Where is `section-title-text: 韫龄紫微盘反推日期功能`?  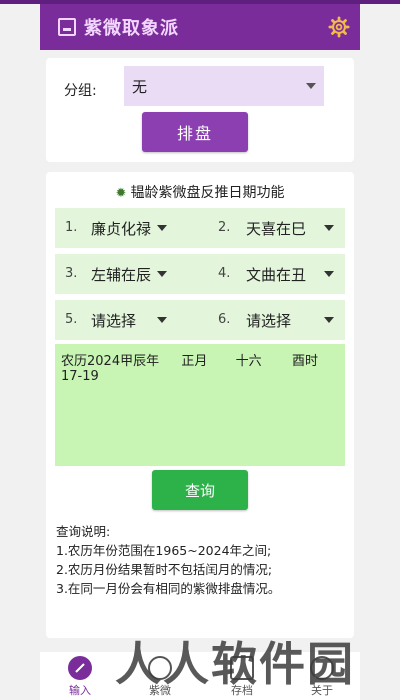 section-title-text: 韫龄紫微盘反推日期功能 is located at coordinates (207, 193).